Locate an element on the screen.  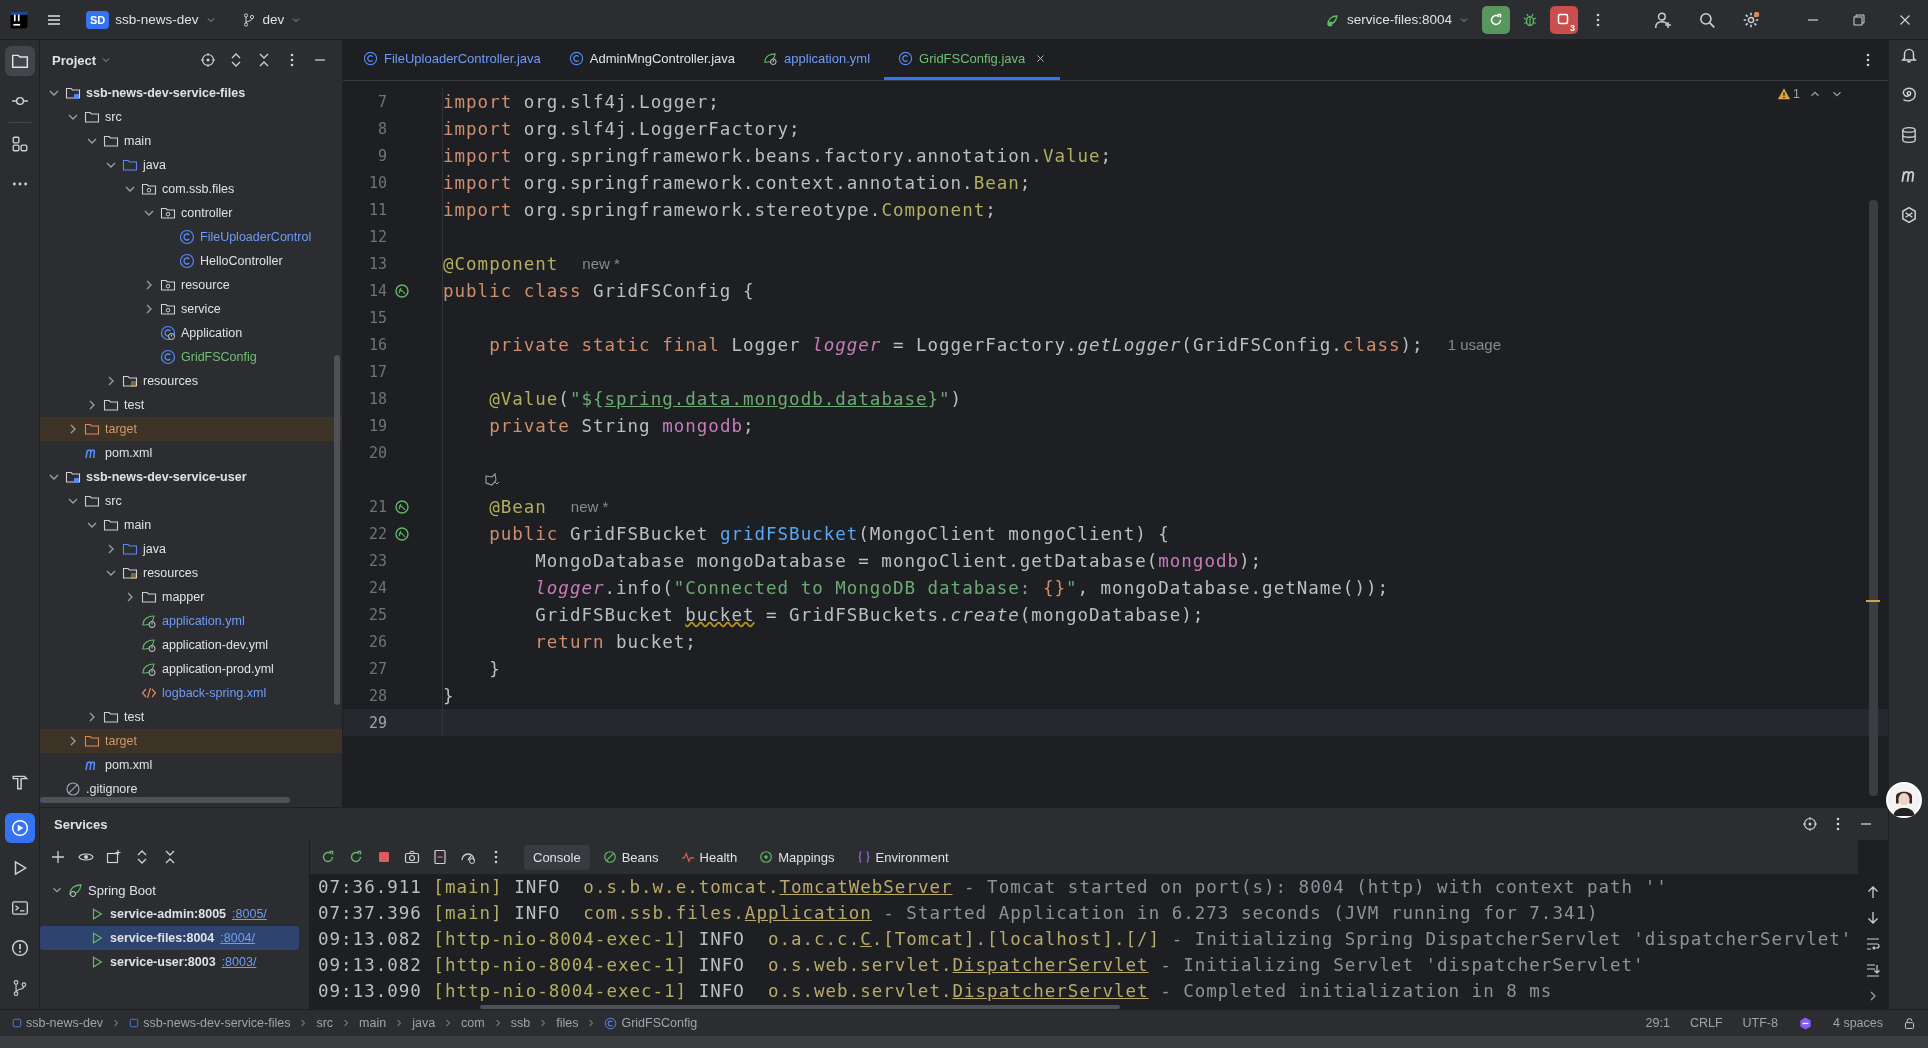
editor-tab: application.yml is located at coordinates (817, 60).